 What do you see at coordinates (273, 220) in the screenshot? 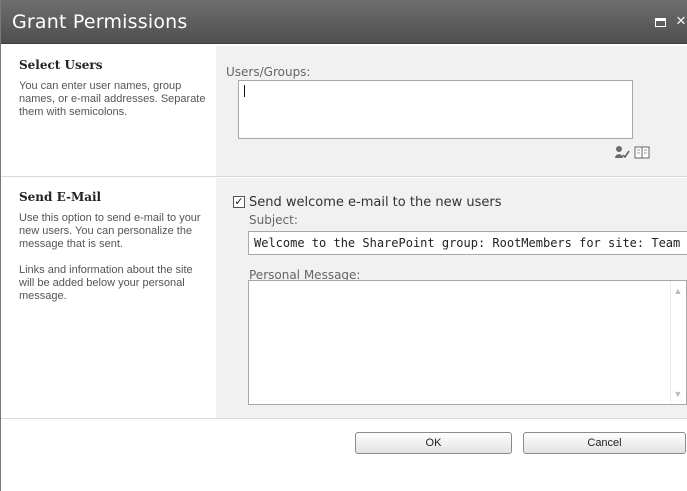
I see `subject-label: Subject:` at bounding box center [273, 220].